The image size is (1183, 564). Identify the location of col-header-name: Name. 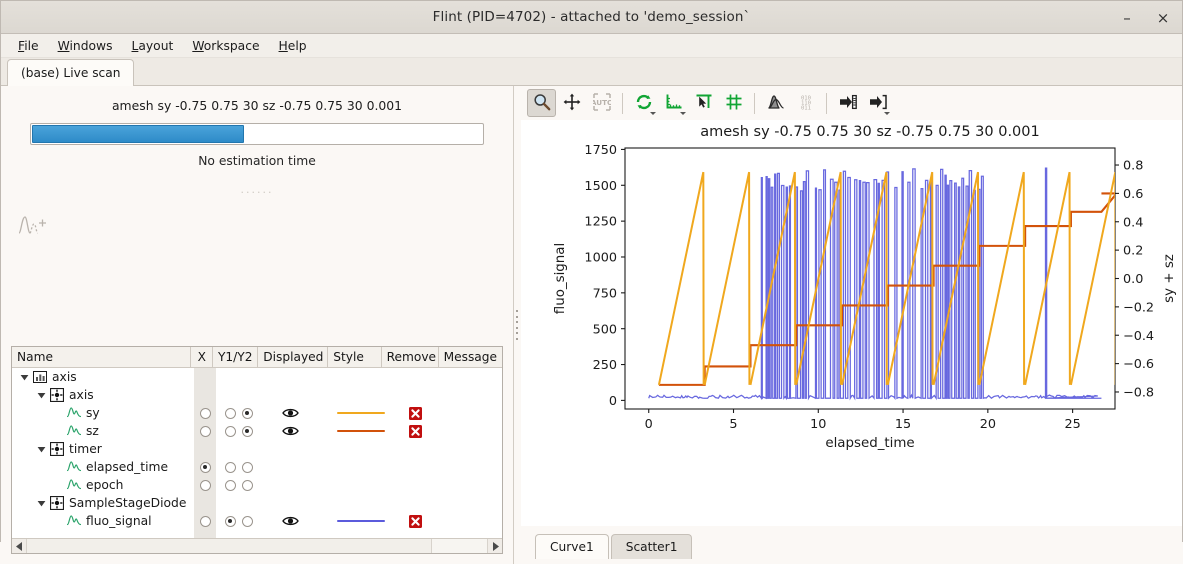
(102, 357).